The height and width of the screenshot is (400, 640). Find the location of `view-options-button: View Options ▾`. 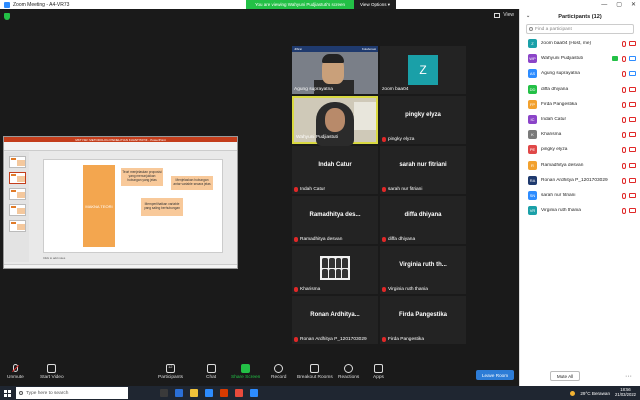

view-options-button: View Options ▾ is located at coordinates (375, 4).